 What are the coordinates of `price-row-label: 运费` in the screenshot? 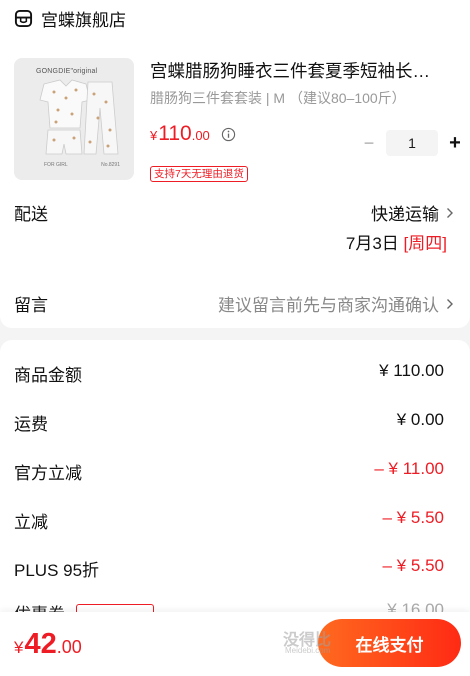 It's located at (31, 424).